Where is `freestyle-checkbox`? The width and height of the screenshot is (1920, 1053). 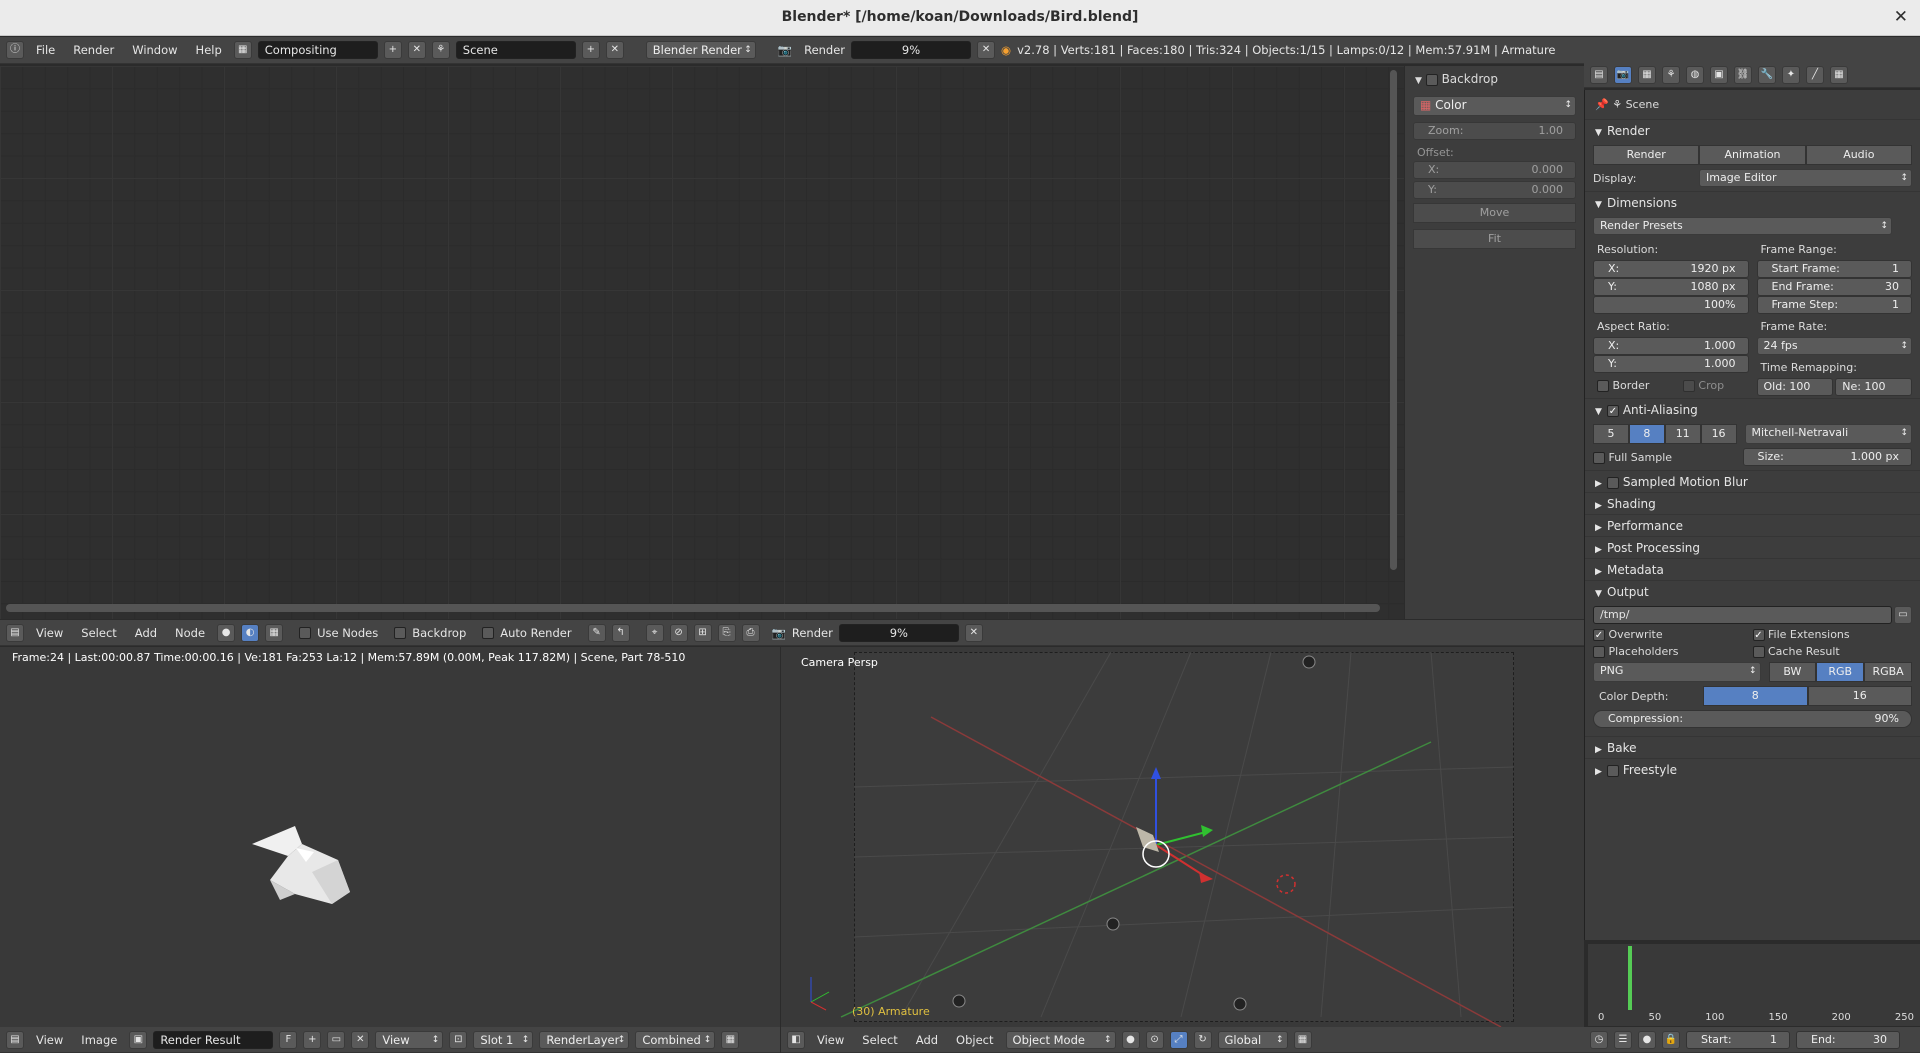 freestyle-checkbox is located at coordinates (1613, 770).